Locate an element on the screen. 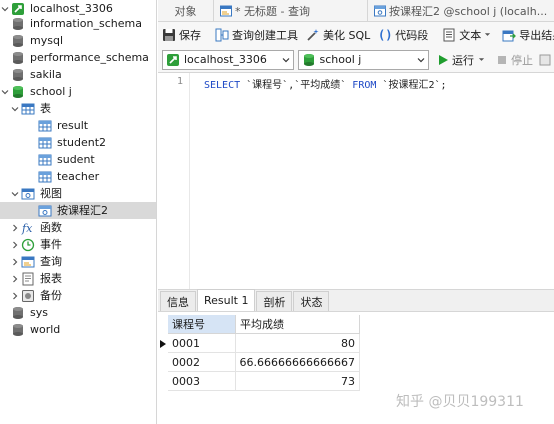 This screenshot has height=424, width=554. table-row: 0003 73 is located at coordinates (259, 381).